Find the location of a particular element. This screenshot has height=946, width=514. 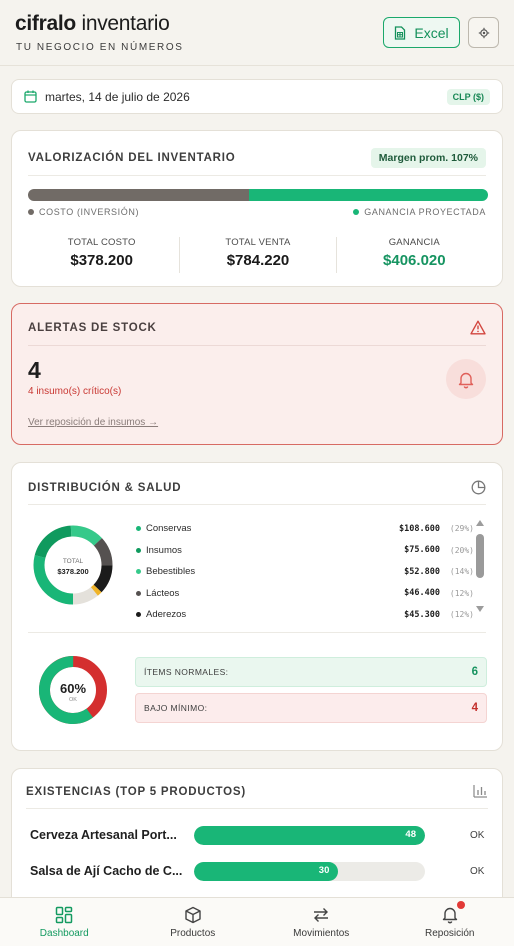

category-name: Insumos is located at coordinates (164, 550).